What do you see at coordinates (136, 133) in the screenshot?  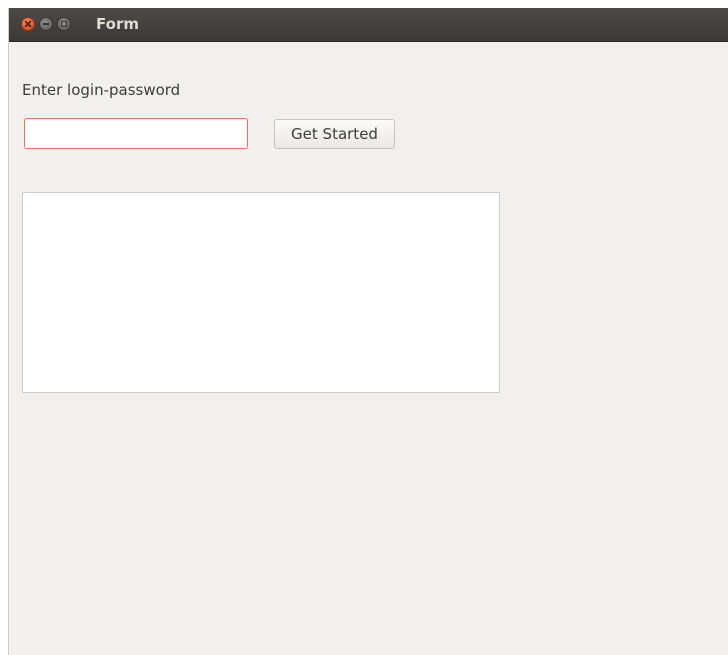 I see `password-input` at bounding box center [136, 133].